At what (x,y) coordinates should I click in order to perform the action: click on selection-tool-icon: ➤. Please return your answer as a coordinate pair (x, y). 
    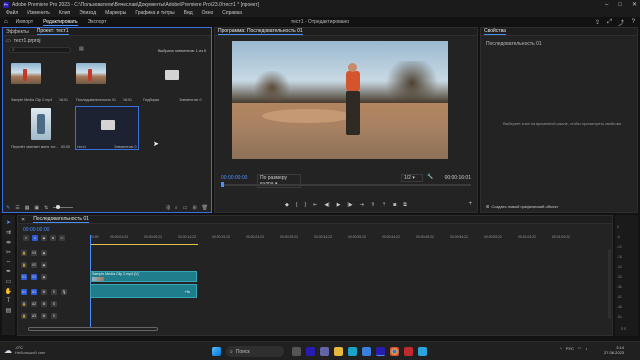
    Looking at the image, I should click on (8, 222).